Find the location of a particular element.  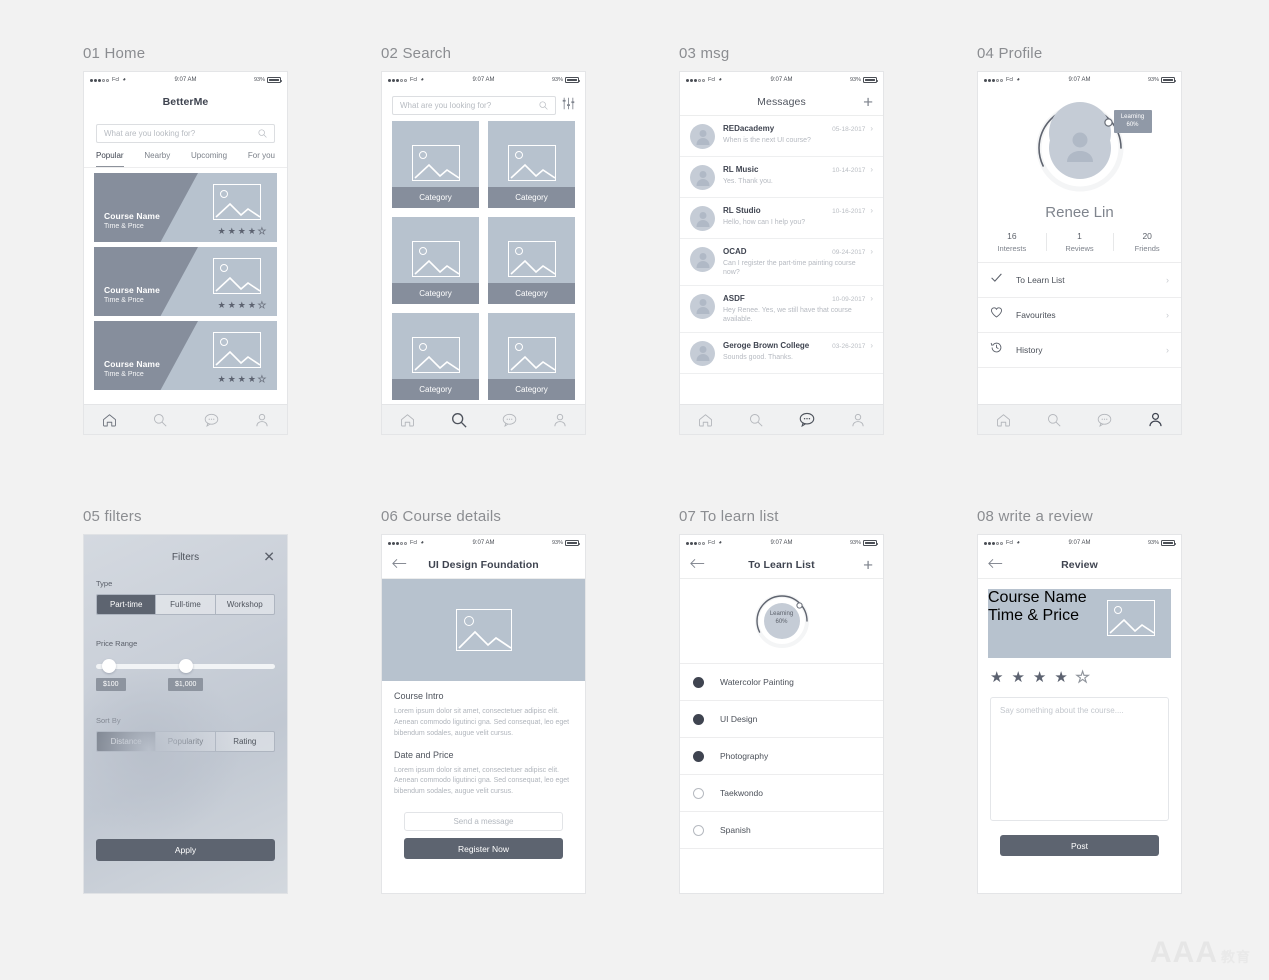

type-option-part-time: Part-time is located at coordinates (126, 604).